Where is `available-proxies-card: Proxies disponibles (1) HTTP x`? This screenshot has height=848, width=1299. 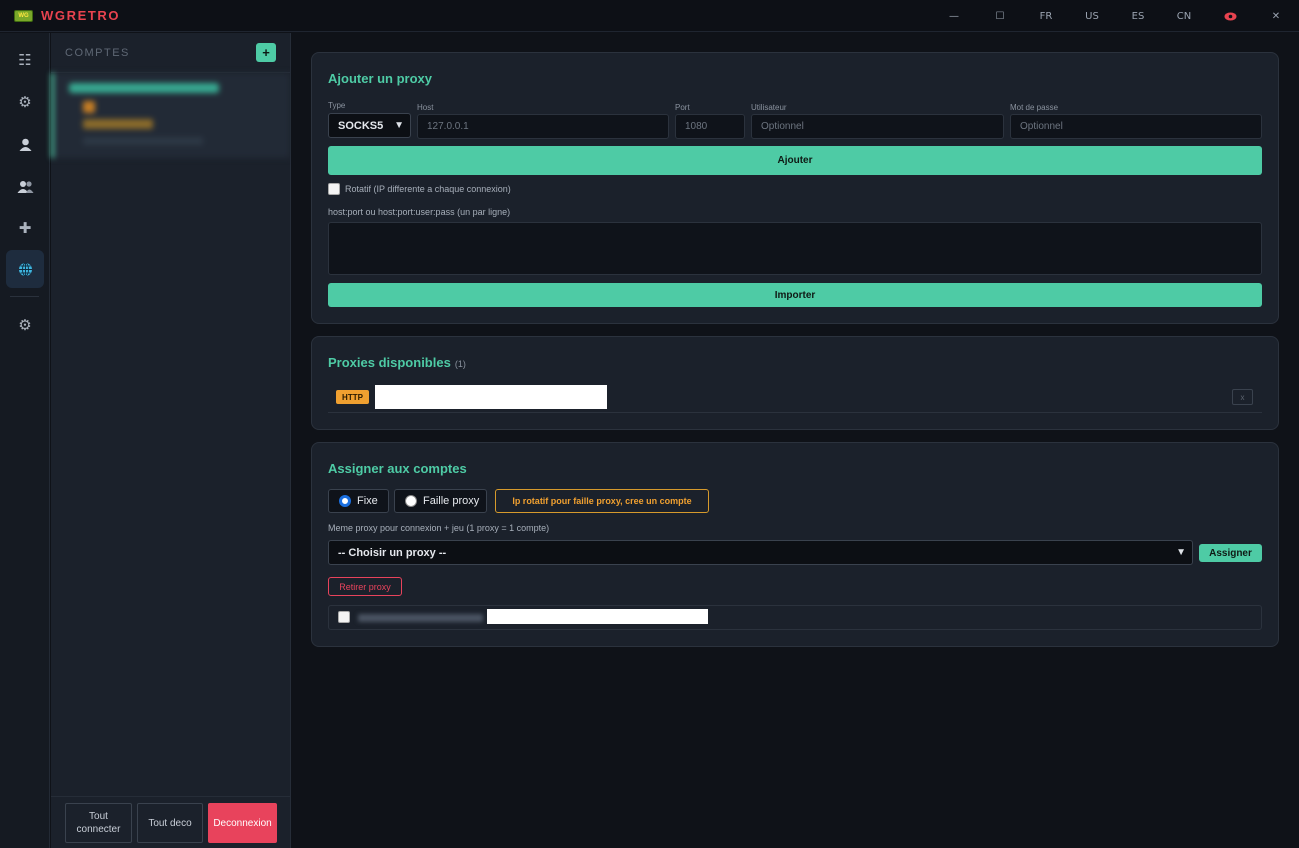
available-proxies-card: Proxies disponibles (1) HTTP x is located at coordinates (795, 383).